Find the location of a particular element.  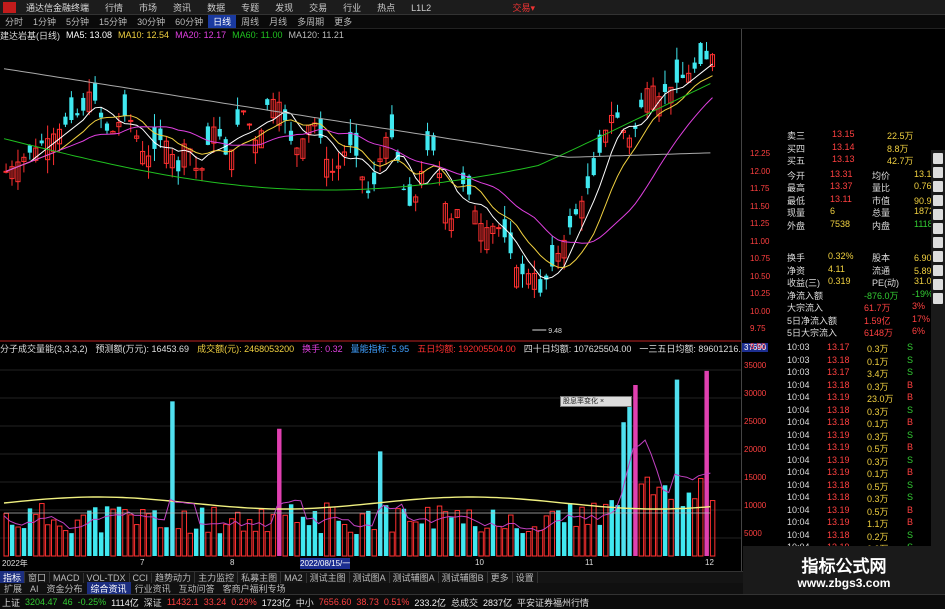

period-tab-1: 1分钟 is located at coordinates (44, 21).